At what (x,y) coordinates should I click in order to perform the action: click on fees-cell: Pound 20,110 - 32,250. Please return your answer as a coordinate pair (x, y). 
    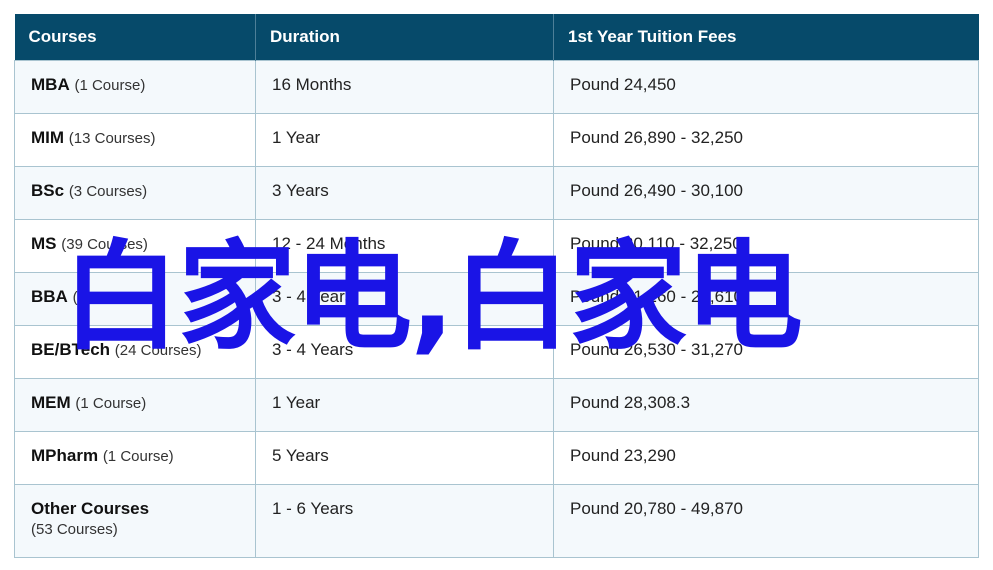
    Looking at the image, I should click on (766, 246).